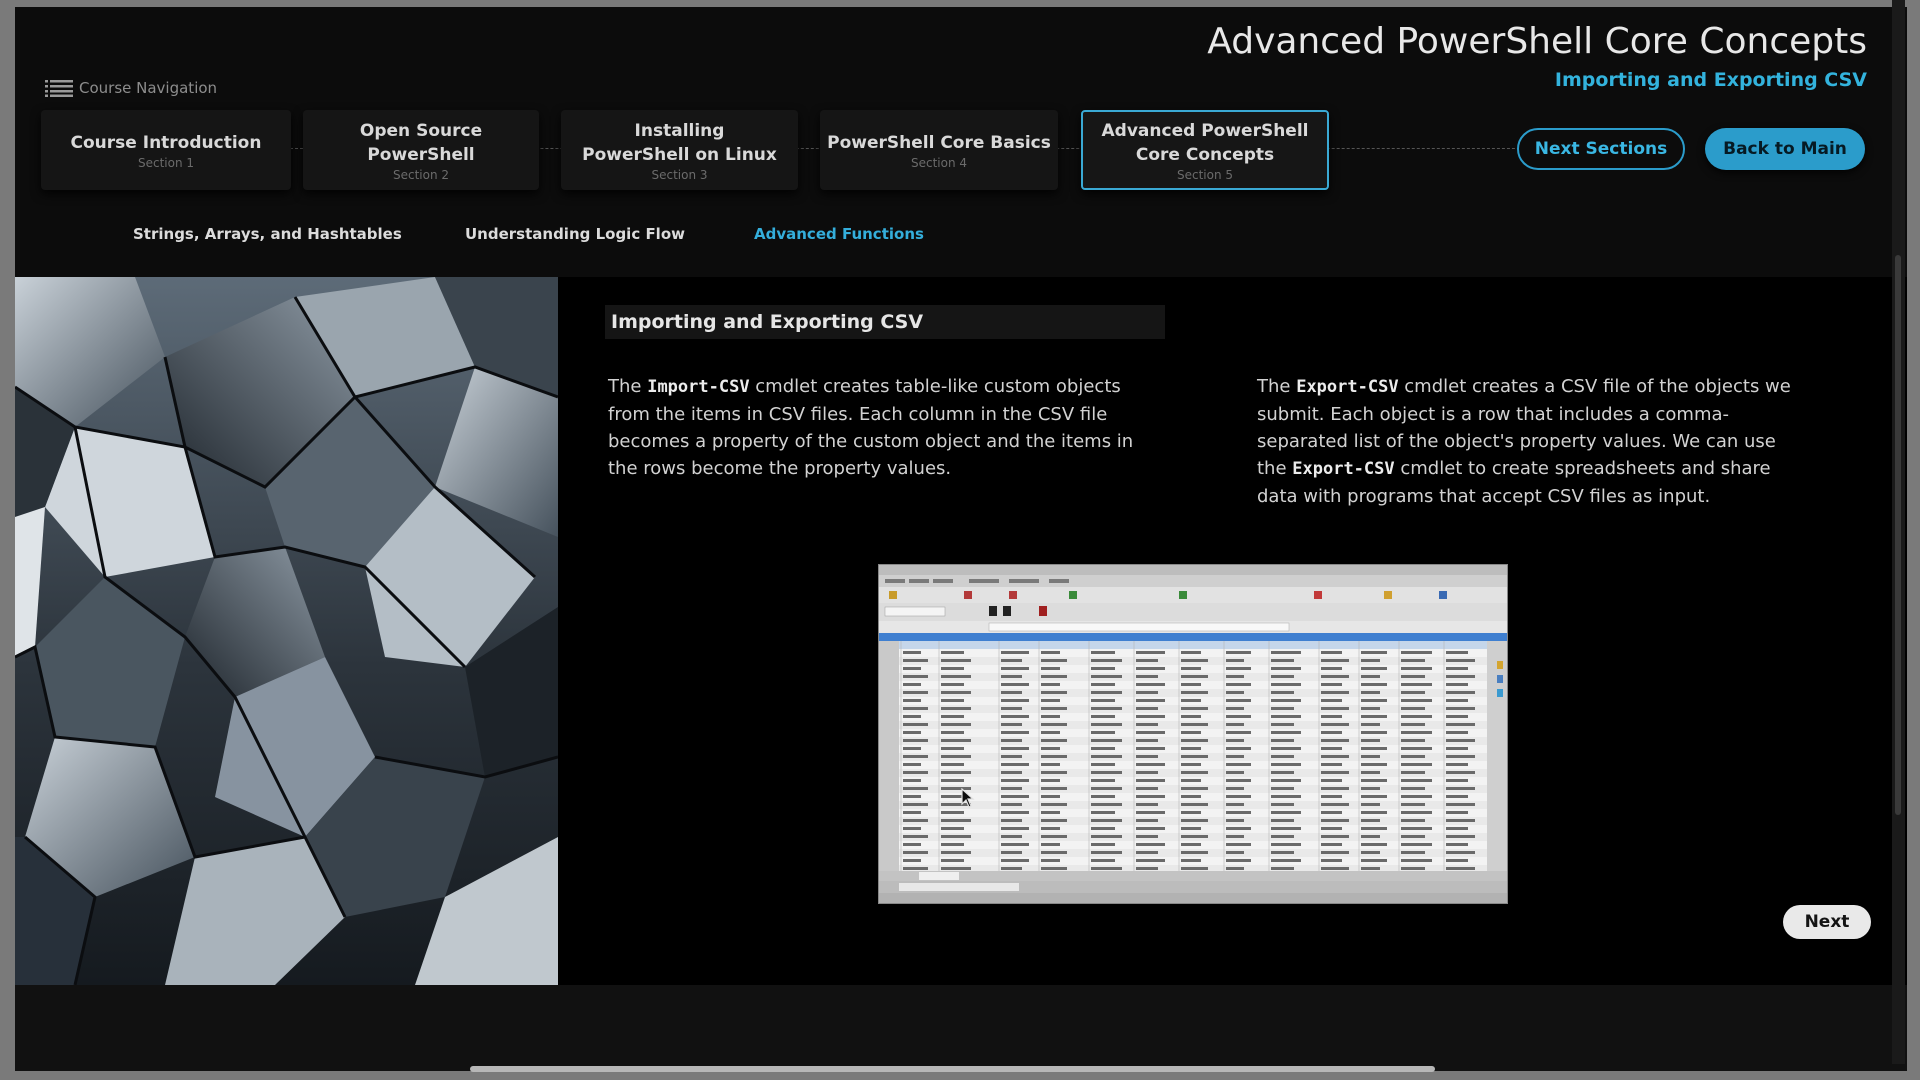 The width and height of the screenshot is (1920, 1080). Describe the element at coordinates (698, 387) in the screenshot. I see `import-csv-code: Import-CSV` at that location.